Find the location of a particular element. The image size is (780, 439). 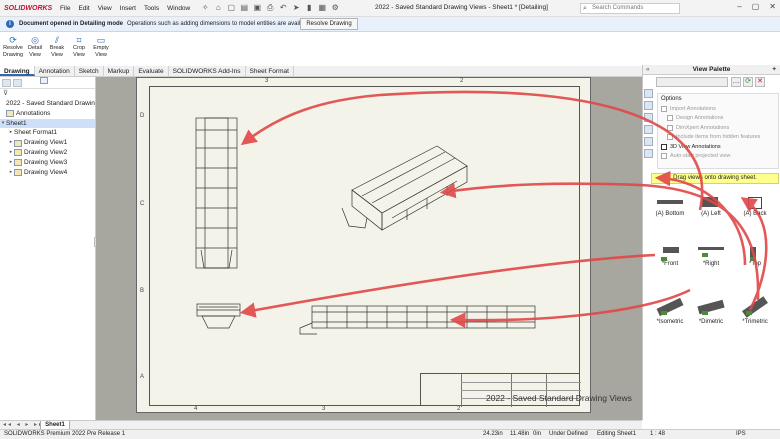

custom-properties-tab-icon is located at coordinates (648, 153).